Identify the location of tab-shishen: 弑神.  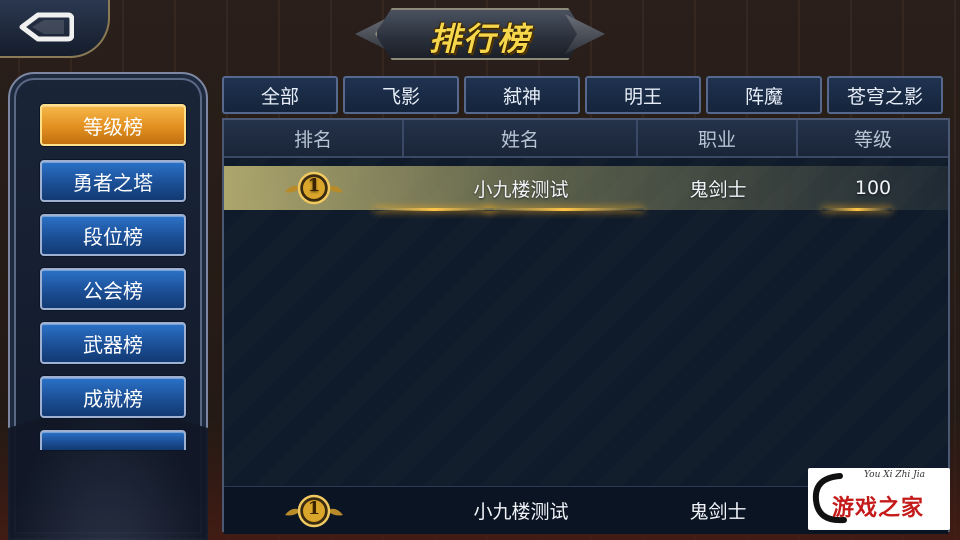
(522, 95).